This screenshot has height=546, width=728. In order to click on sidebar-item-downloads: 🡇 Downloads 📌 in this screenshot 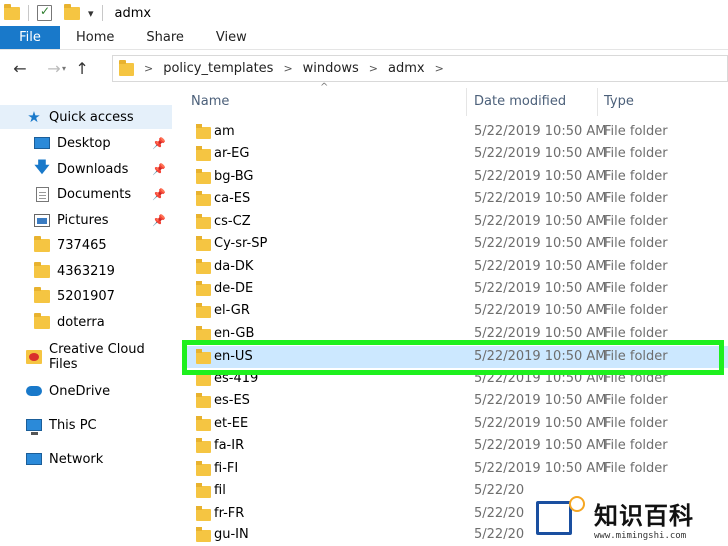, I will do `click(86, 169)`.